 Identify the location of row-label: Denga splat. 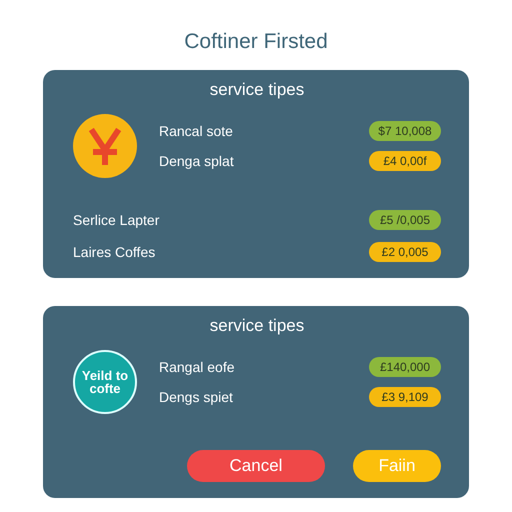
(196, 161).